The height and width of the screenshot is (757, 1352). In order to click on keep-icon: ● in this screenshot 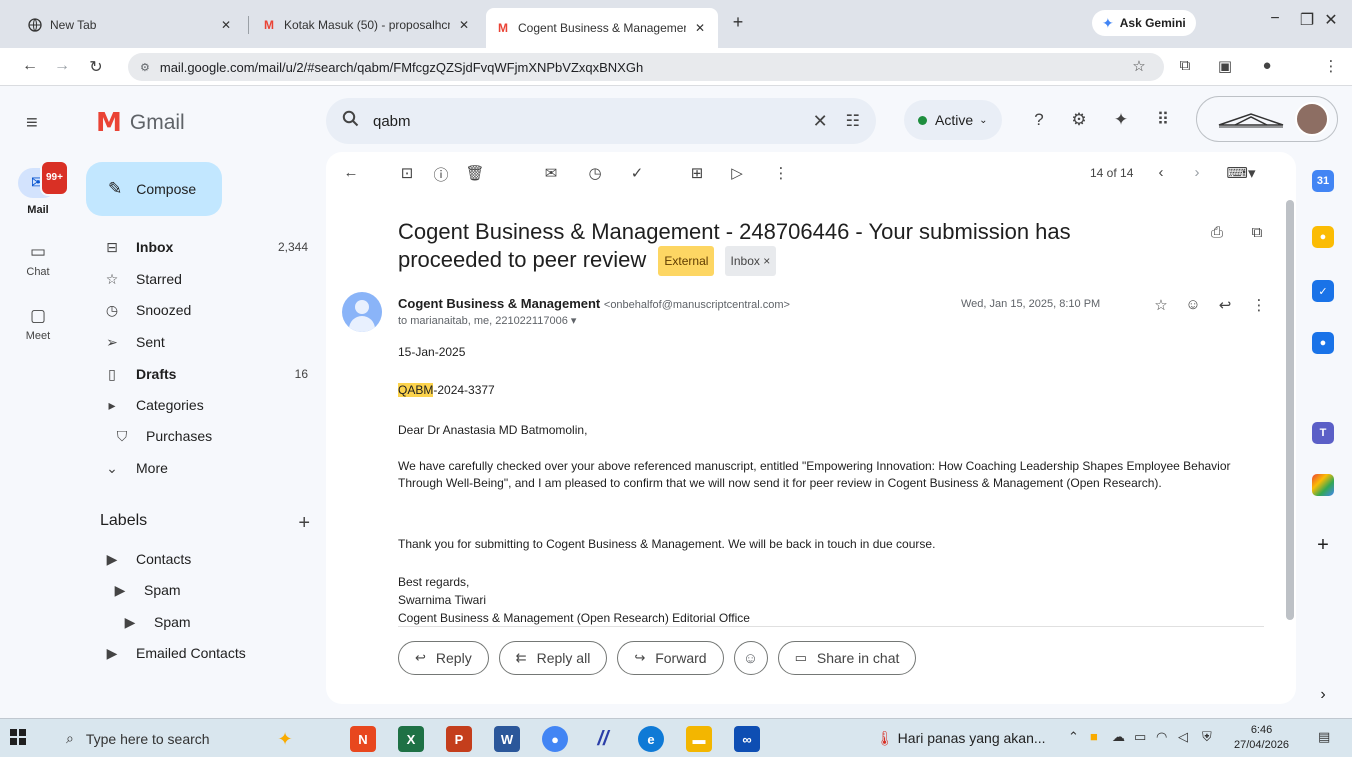, I will do `click(1323, 237)`.